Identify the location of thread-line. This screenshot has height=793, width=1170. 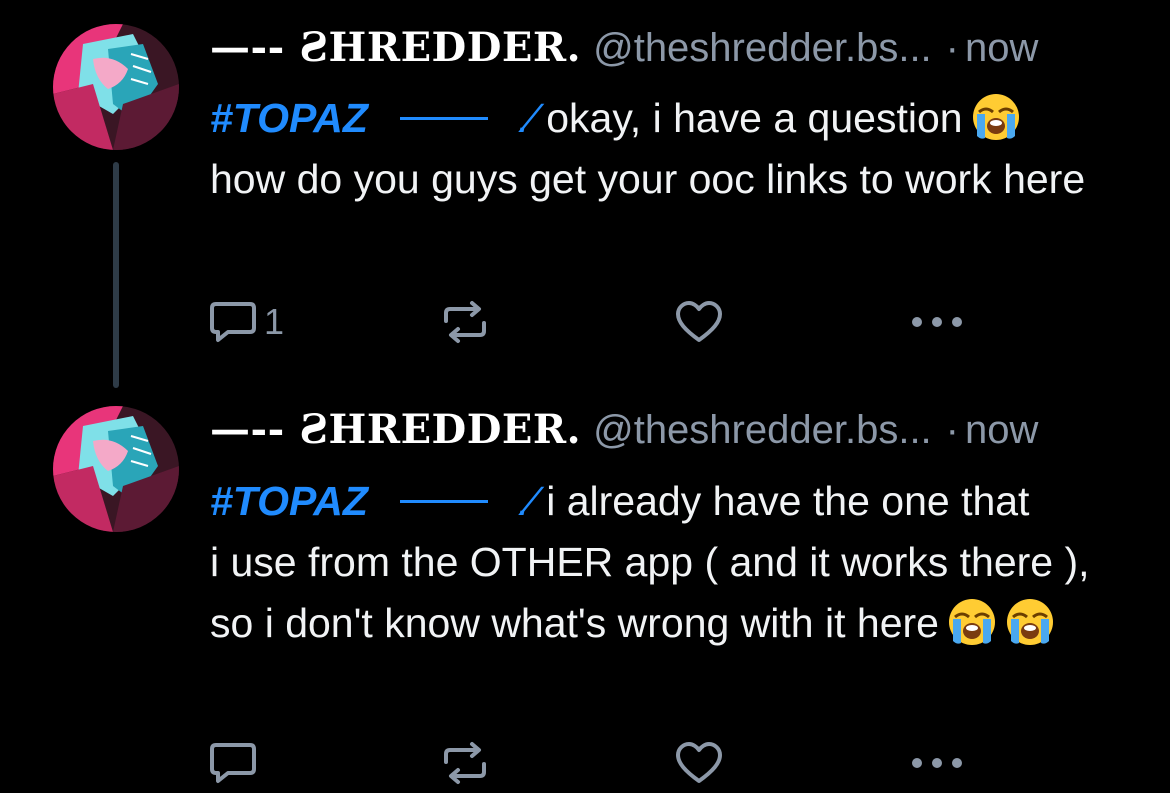
(116, 275).